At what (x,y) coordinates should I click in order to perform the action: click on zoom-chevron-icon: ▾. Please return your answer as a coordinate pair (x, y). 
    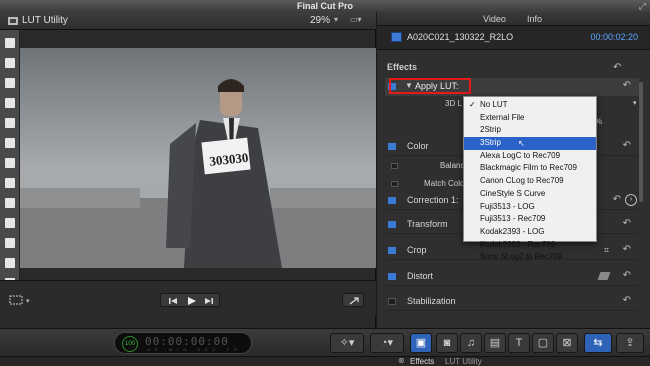
    Looking at the image, I should click on (336, 19).